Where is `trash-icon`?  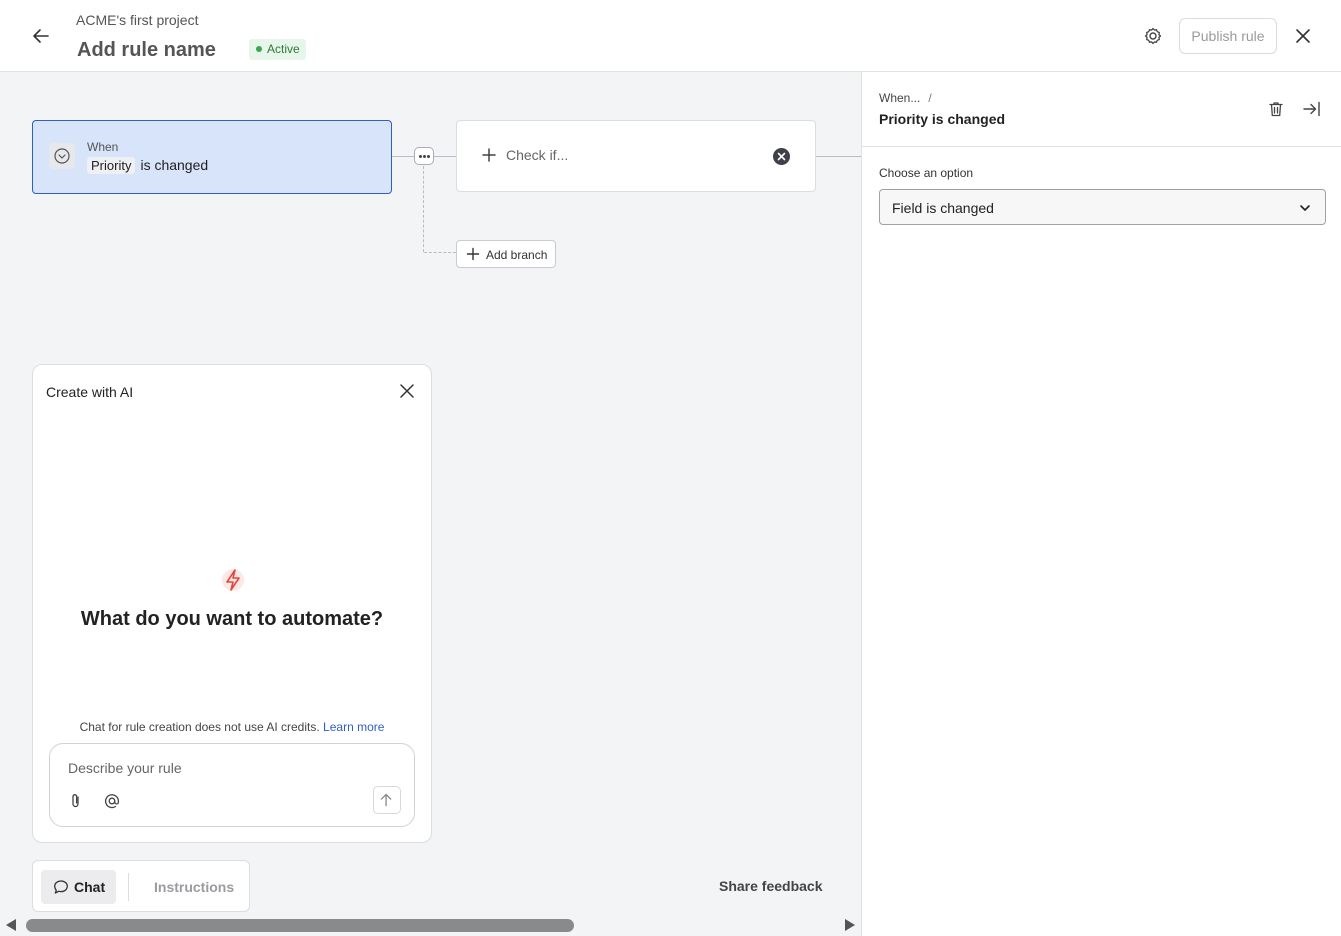 trash-icon is located at coordinates (1276, 109).